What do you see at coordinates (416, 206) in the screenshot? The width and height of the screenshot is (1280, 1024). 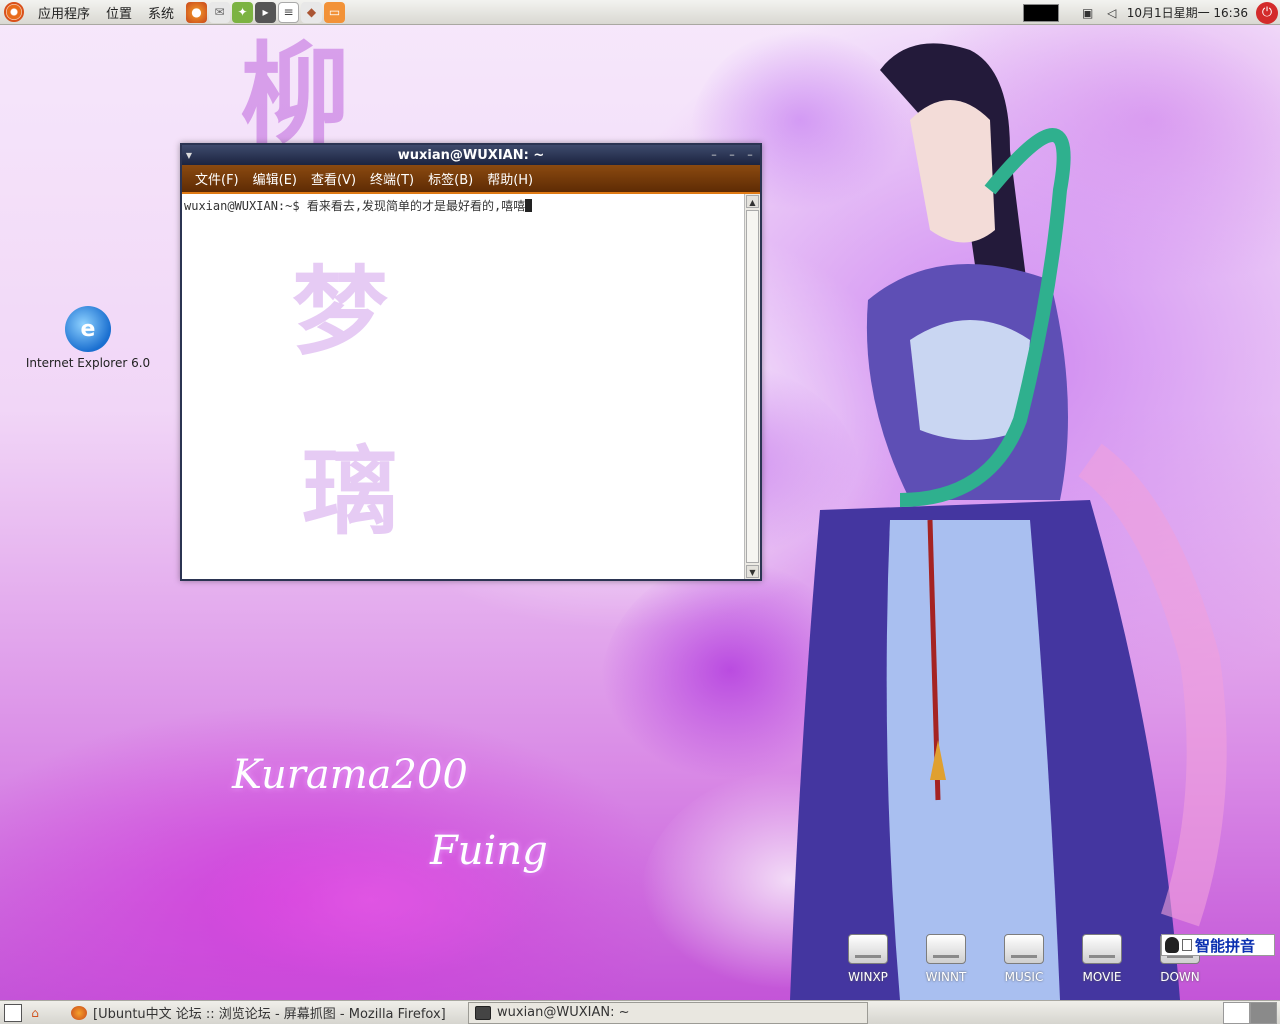 I see `terminal-command: 看来看去,发现简单的才是最好看的,嘻嘻` at bounding box center [416, 206].